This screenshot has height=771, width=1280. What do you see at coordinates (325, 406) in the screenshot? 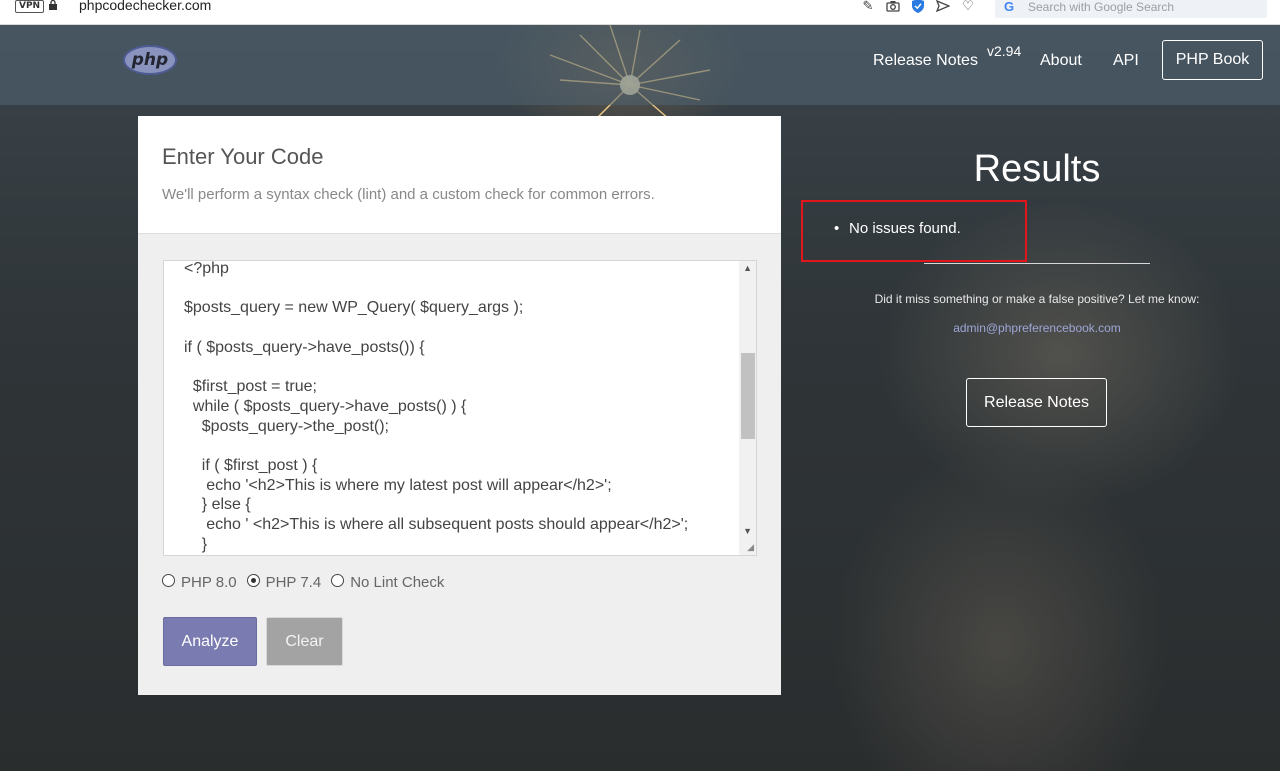
I see `code-line: while ( $posts_query->have_posts() ) {` at bounding box center [325, 406].